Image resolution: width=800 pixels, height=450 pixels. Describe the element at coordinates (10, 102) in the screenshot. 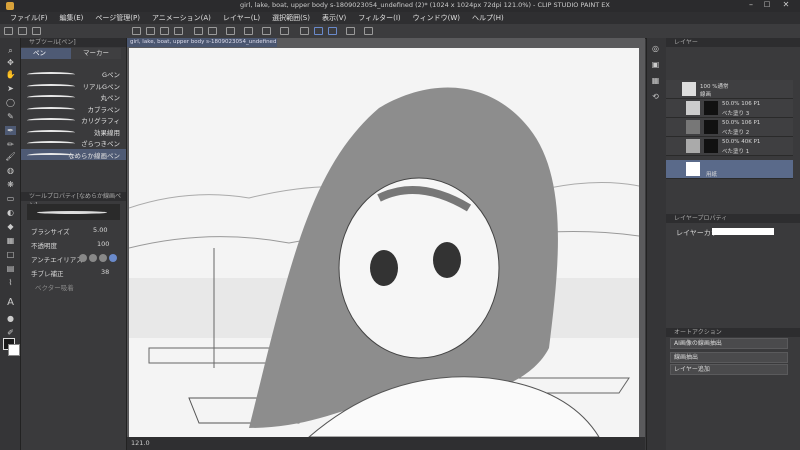

I see `lasso-tool-icon: ◯` at that location.